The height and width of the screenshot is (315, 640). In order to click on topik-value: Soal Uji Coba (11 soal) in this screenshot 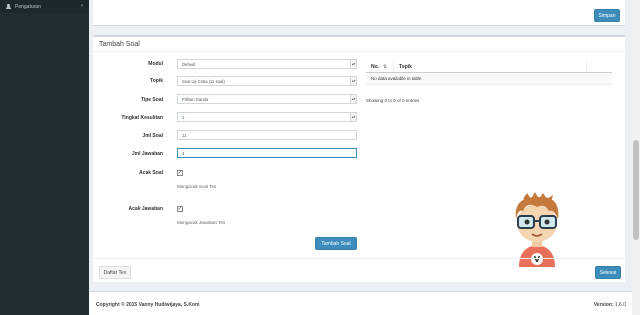, I will do `click(203, 81)`.